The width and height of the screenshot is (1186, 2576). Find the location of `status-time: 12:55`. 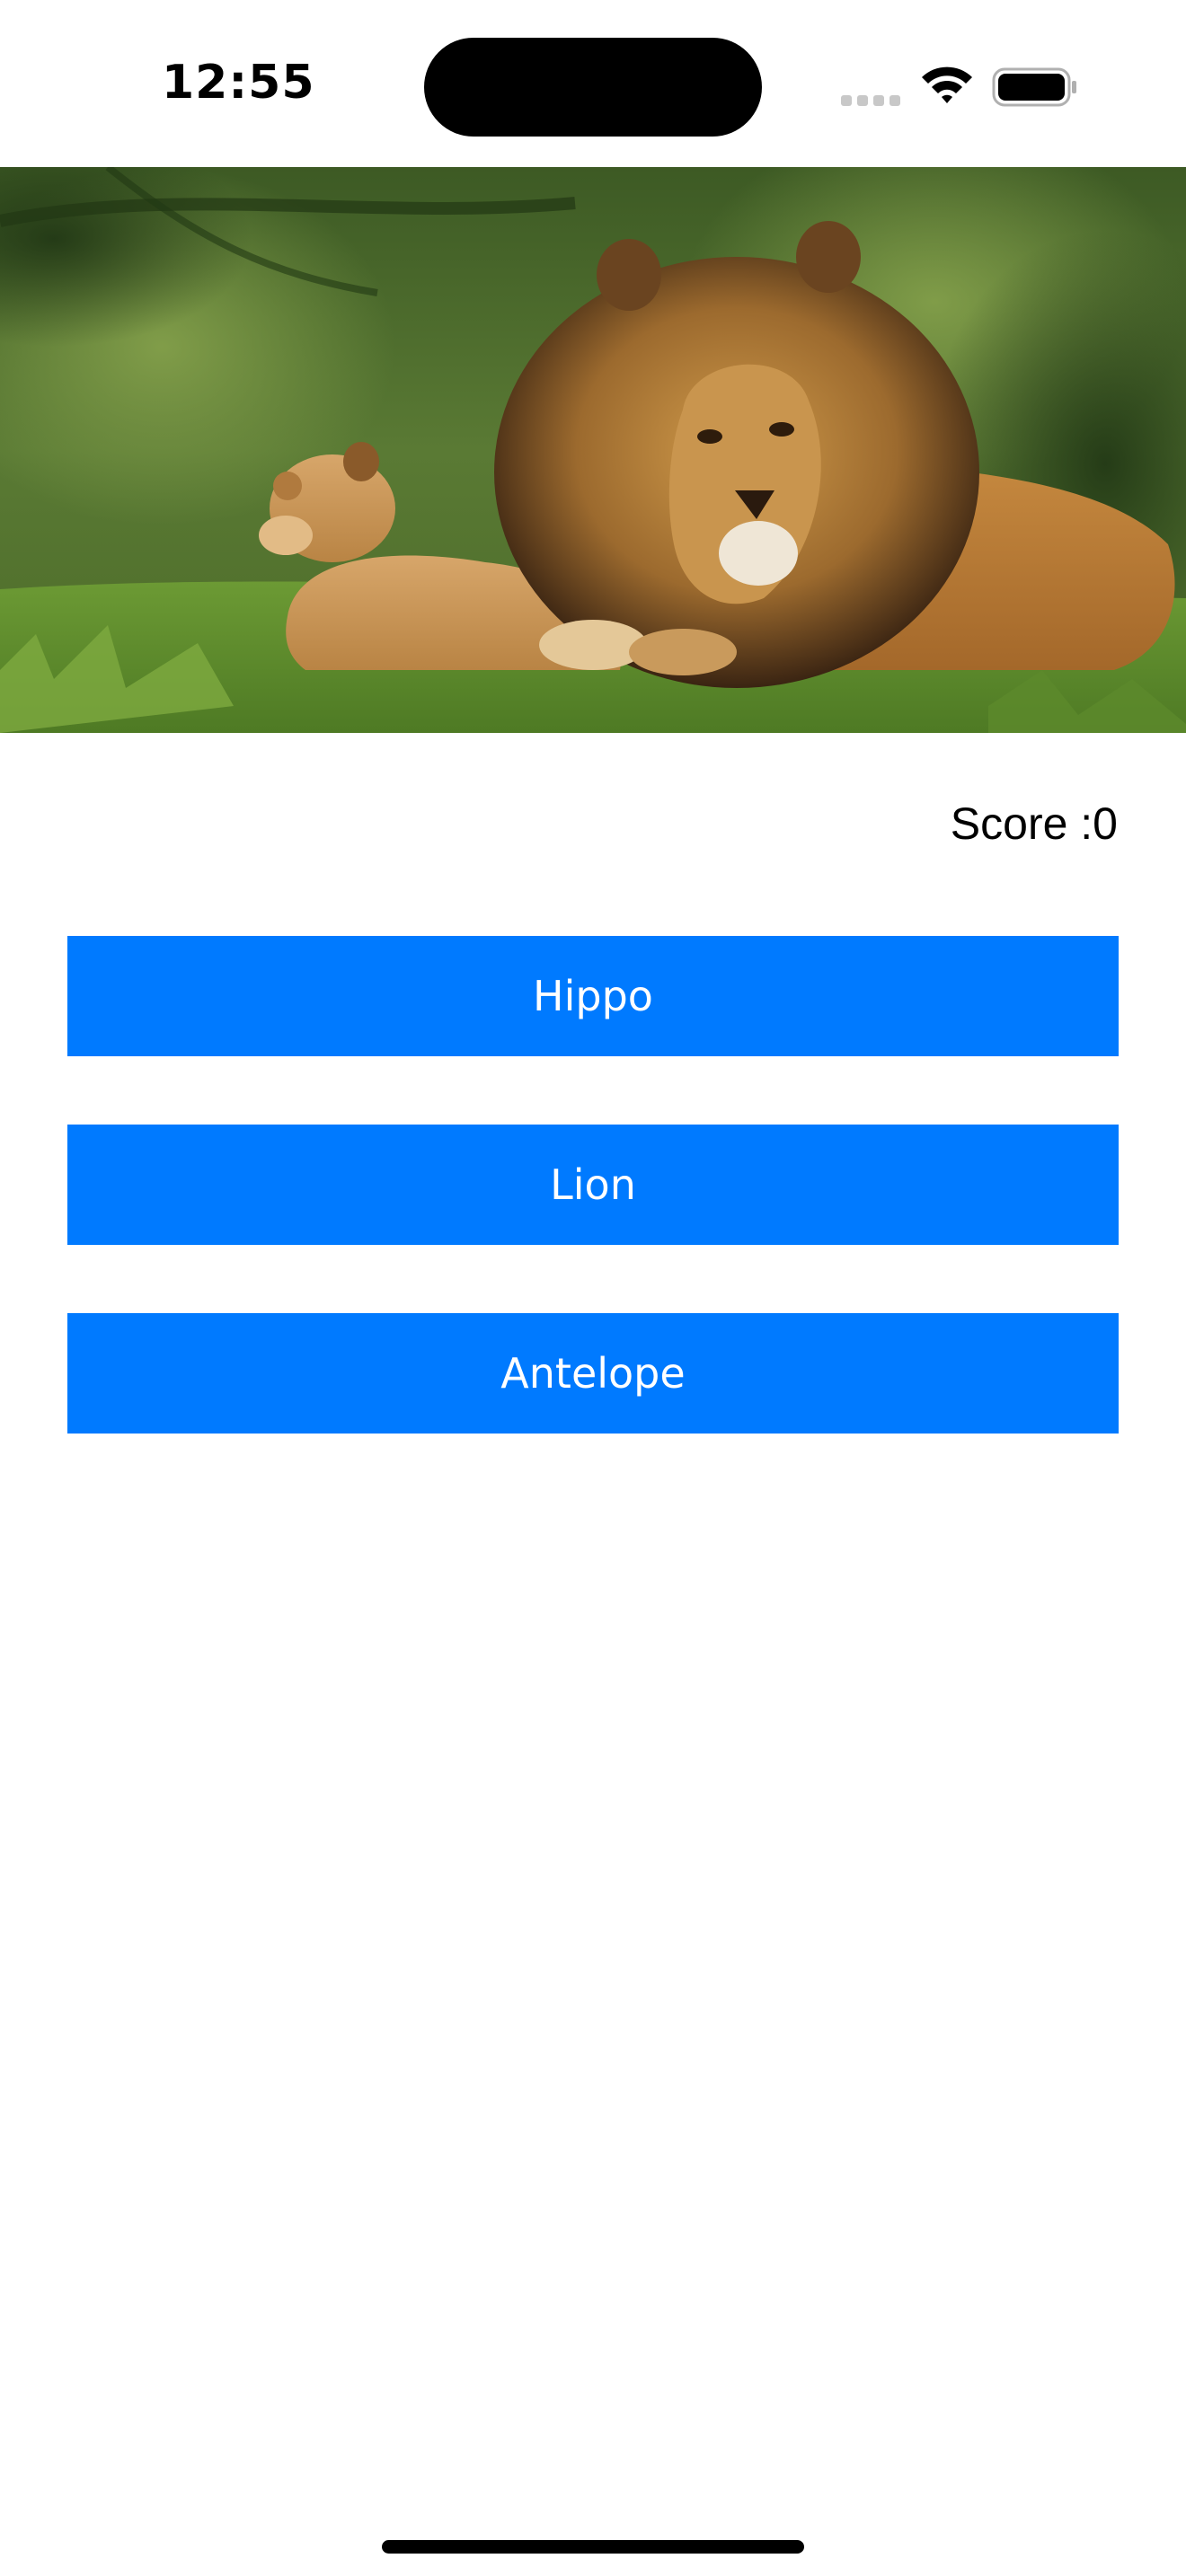

status-time: 12:55 is located at coordinates (238, 83).